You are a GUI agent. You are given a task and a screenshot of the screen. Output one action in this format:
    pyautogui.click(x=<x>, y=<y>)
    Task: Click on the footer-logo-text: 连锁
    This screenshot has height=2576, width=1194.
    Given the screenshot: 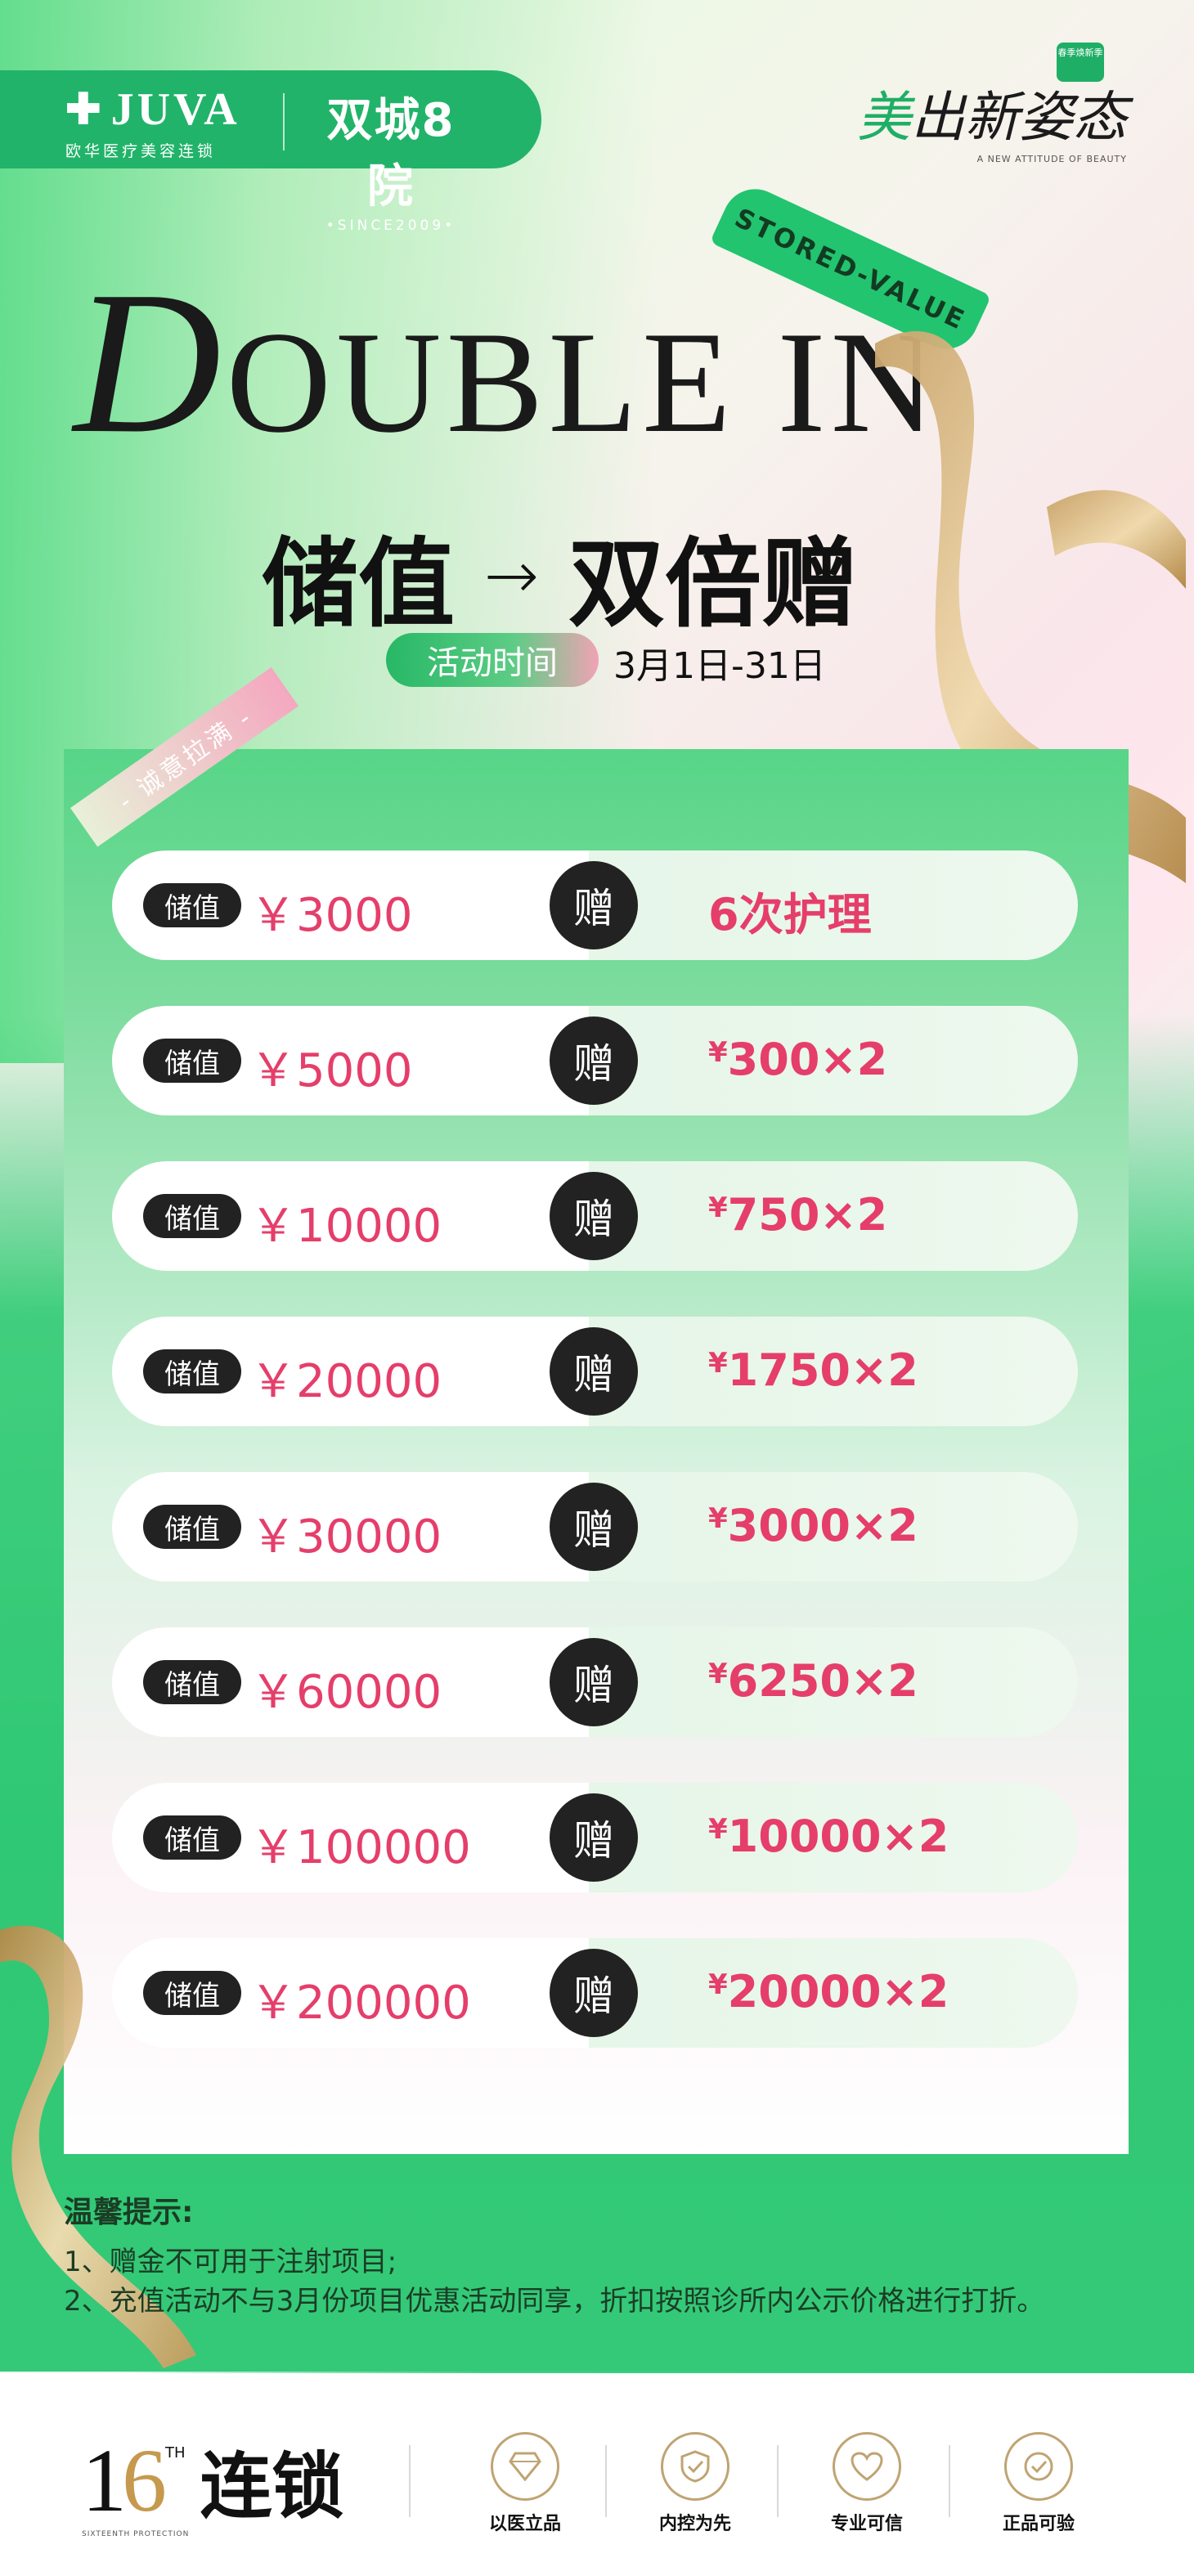 What is the action you would take?
    pyautogui.click(x=272, y=2487)
    